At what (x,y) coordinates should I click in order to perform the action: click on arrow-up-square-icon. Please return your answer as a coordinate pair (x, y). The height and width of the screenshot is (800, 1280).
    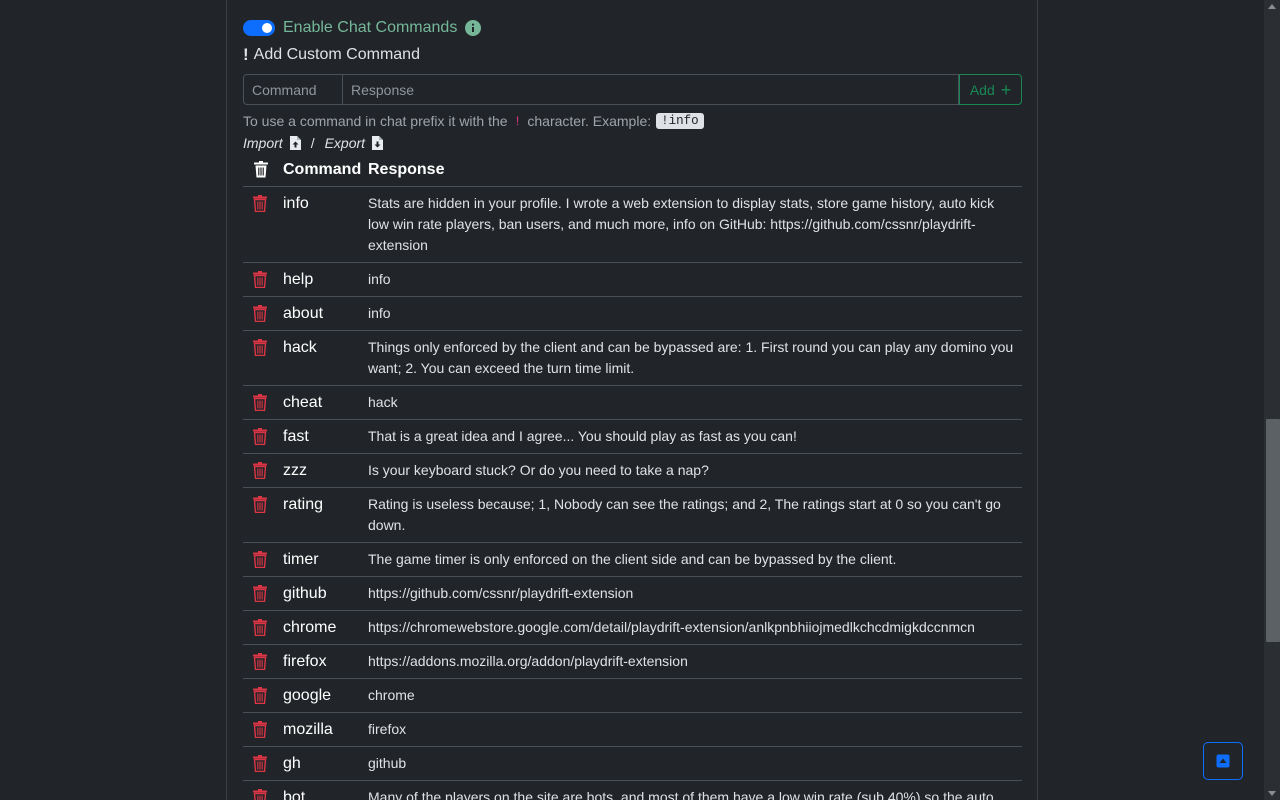
    Looking at the image, I should click on (1223, 761).